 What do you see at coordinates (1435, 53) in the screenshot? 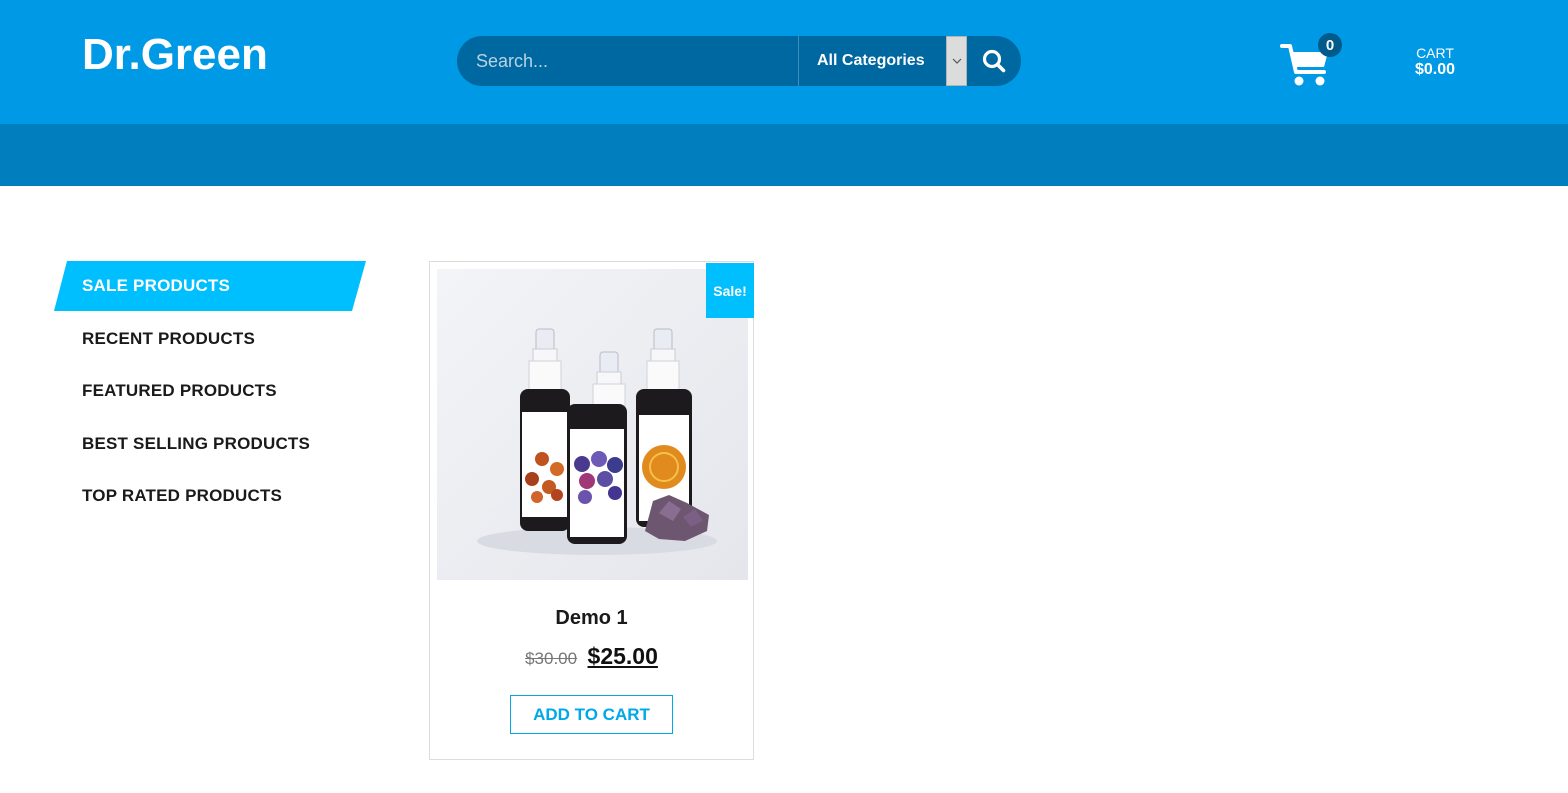
I see `cart-label: CART` at bounding box center [1435, 53].